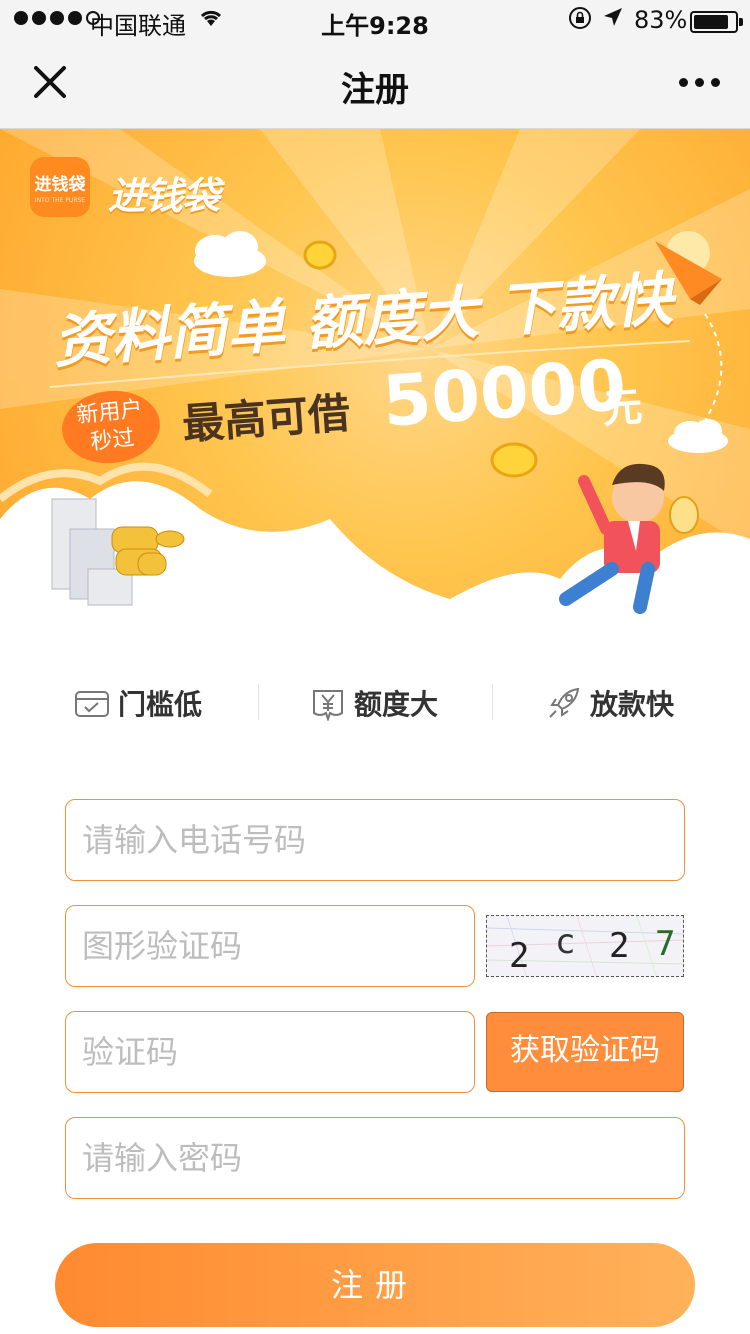 This screenshot has width=750, height=1334. Describe the element at coordinates (266, 418) in the screenshot. I see `max-loan-label: 最高可借` at that location.